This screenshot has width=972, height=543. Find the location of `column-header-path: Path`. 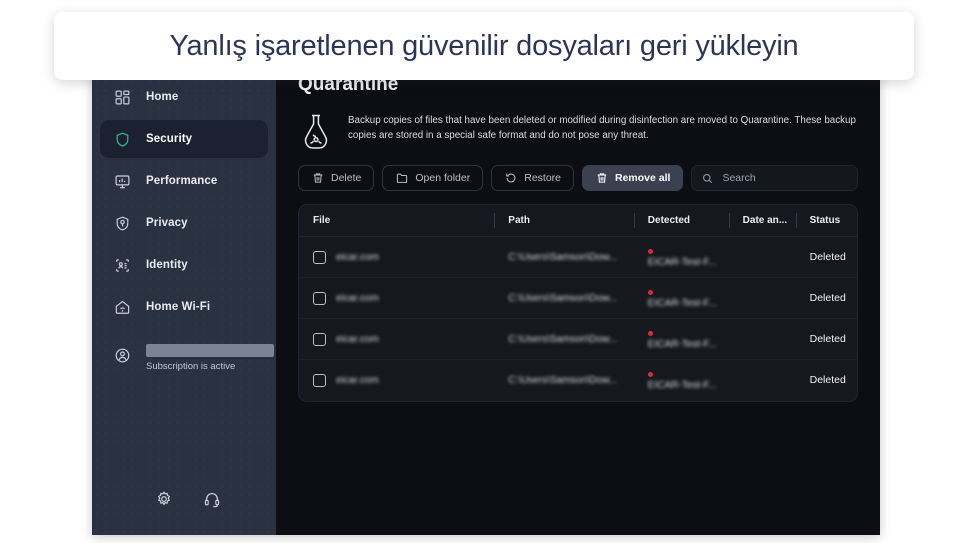

column-header-path: Path is located at coordinates (564, 221).